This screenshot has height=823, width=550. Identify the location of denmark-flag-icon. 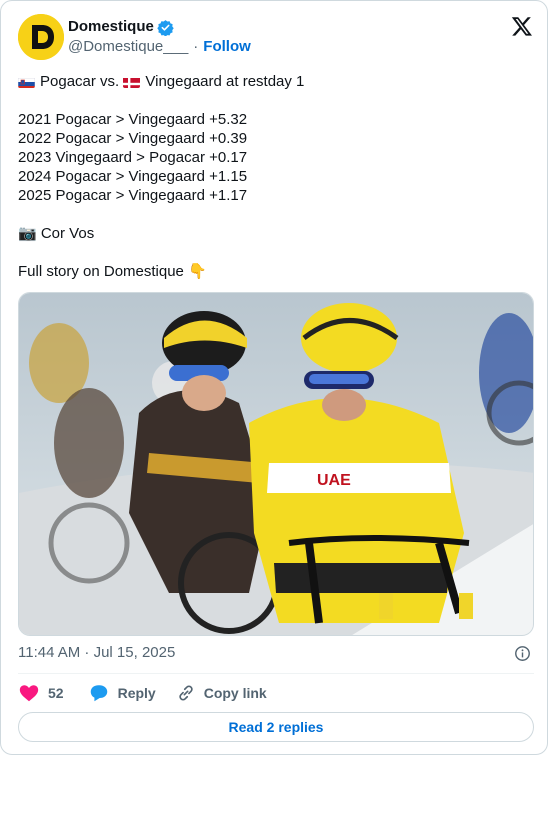
(132, 82).